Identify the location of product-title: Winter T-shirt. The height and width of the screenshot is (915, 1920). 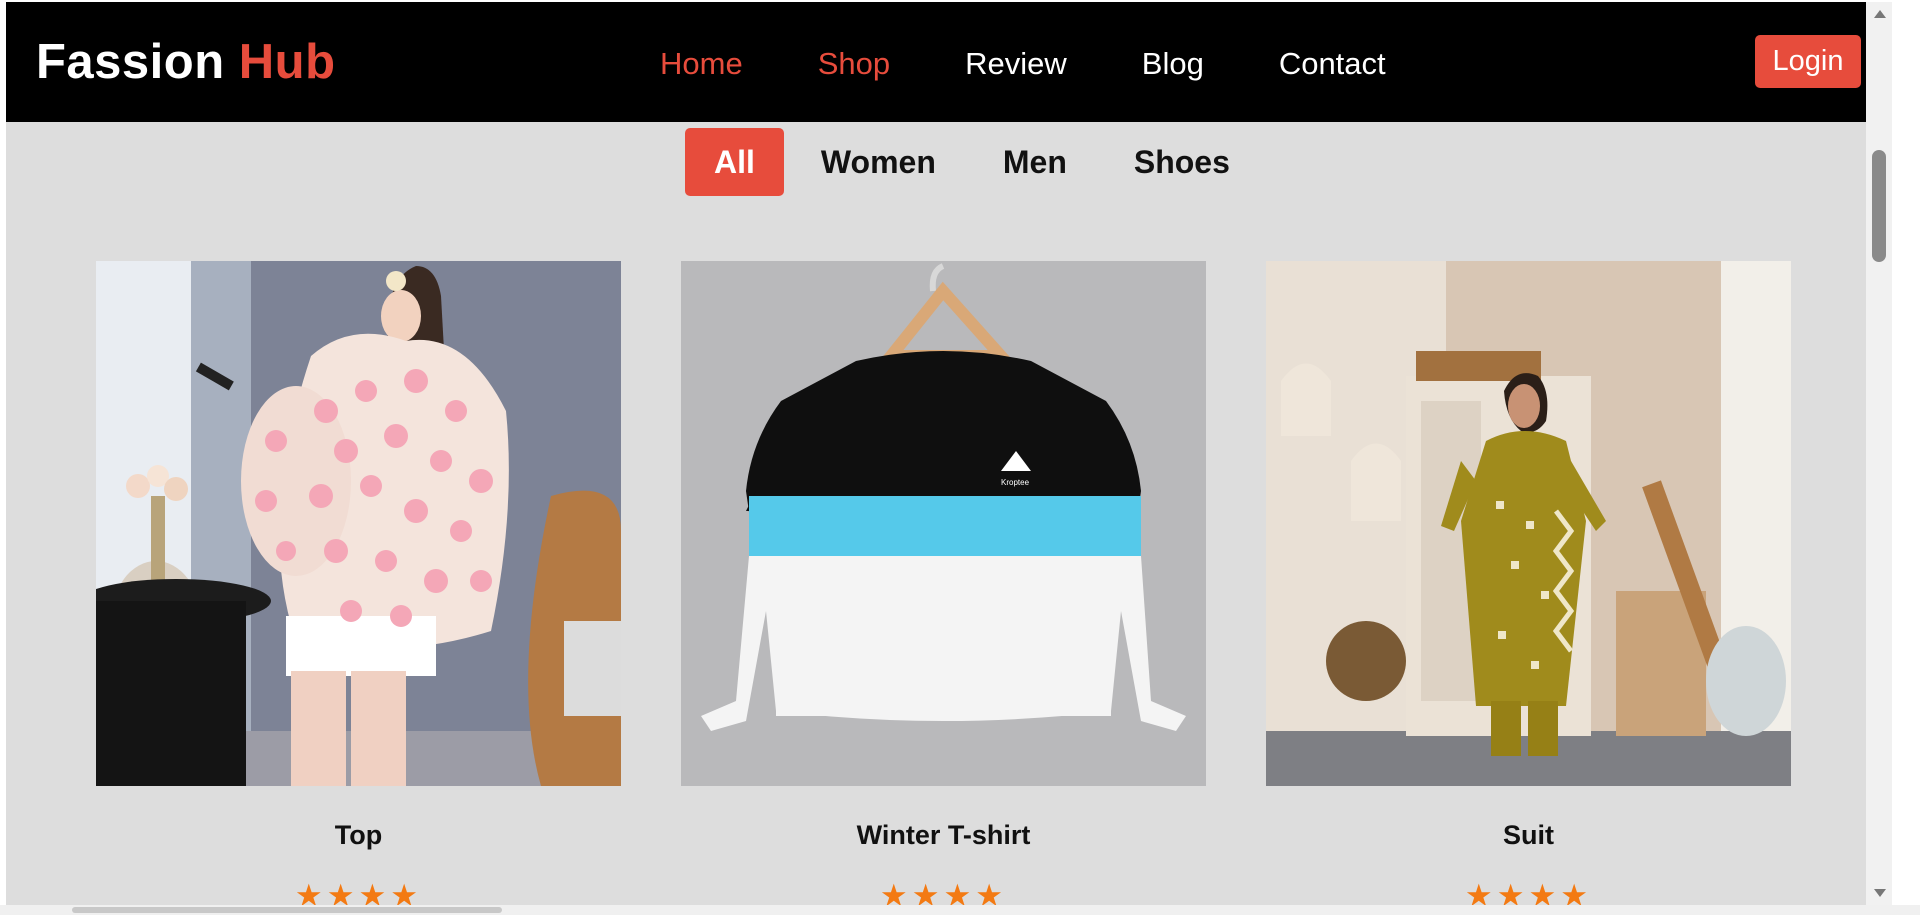
(943, 835).